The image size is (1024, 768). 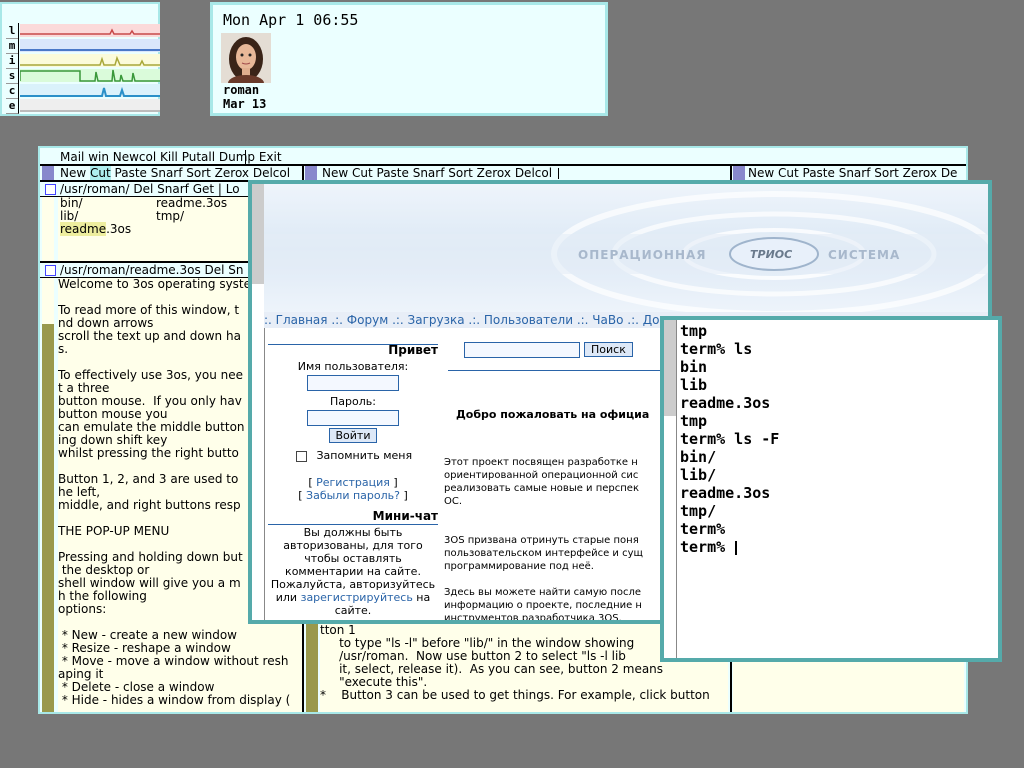 I want to click on main-tag: Mail win Newcol Kill Putall Dump Exit, so click(x=171, y=157).